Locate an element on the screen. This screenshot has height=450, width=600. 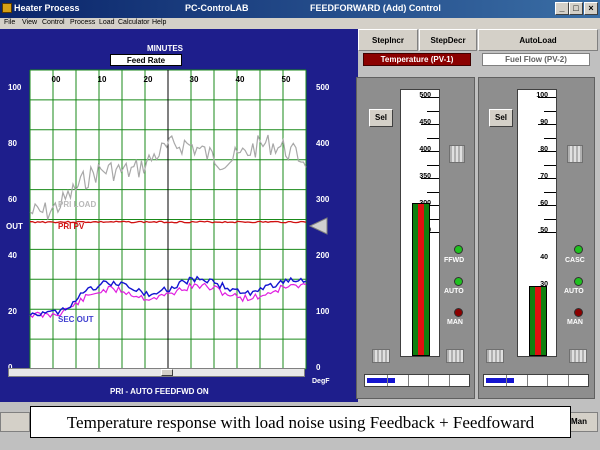
degf-unit-label: DegF is located at coordinates (321, 381).